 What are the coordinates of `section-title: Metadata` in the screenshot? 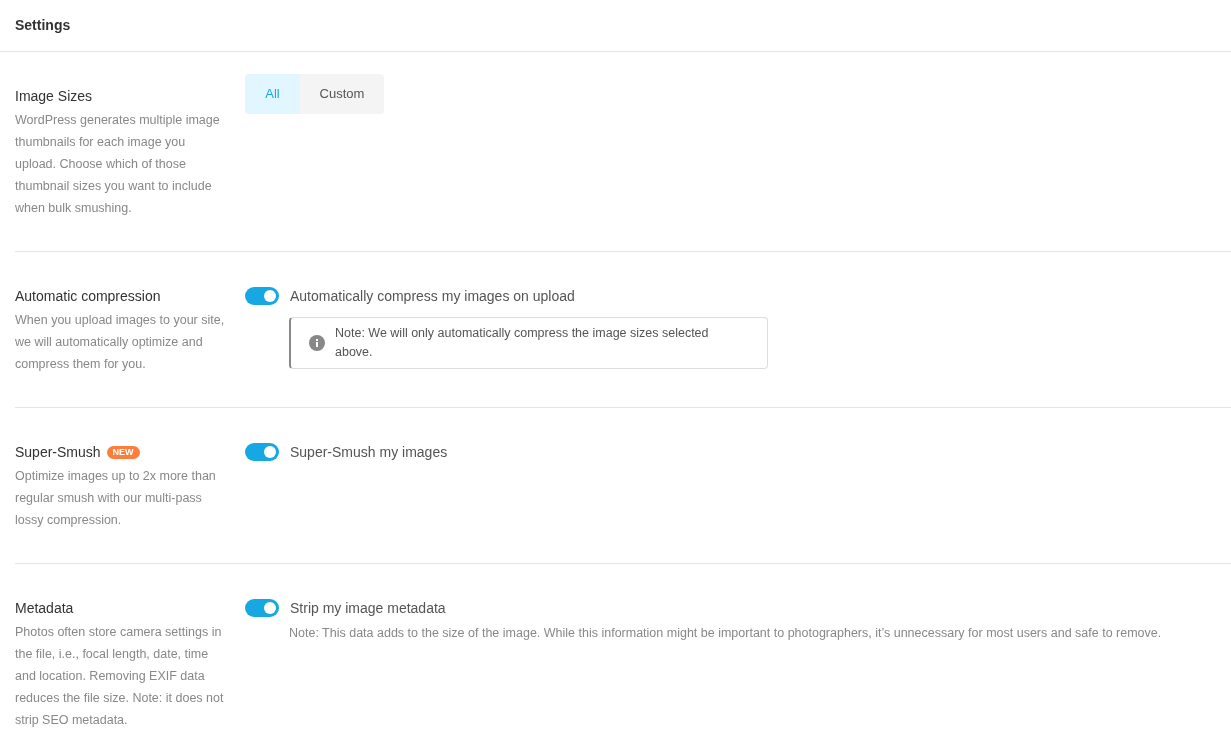 It's located at (44, 608).